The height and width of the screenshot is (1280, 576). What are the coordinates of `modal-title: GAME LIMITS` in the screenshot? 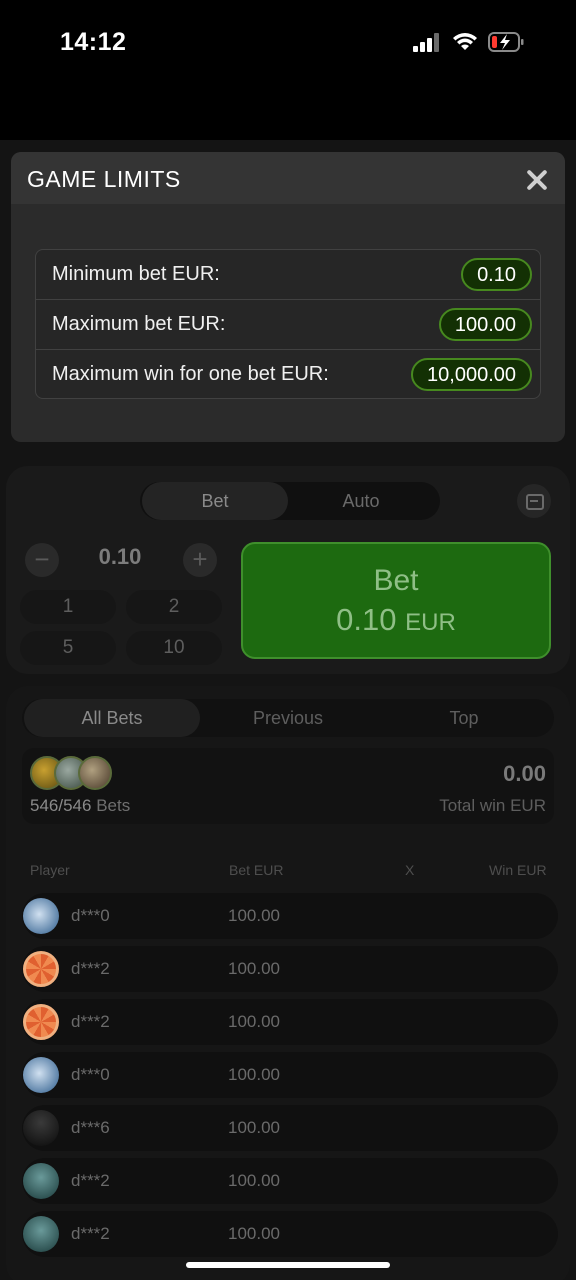 It's located at (104, 179).